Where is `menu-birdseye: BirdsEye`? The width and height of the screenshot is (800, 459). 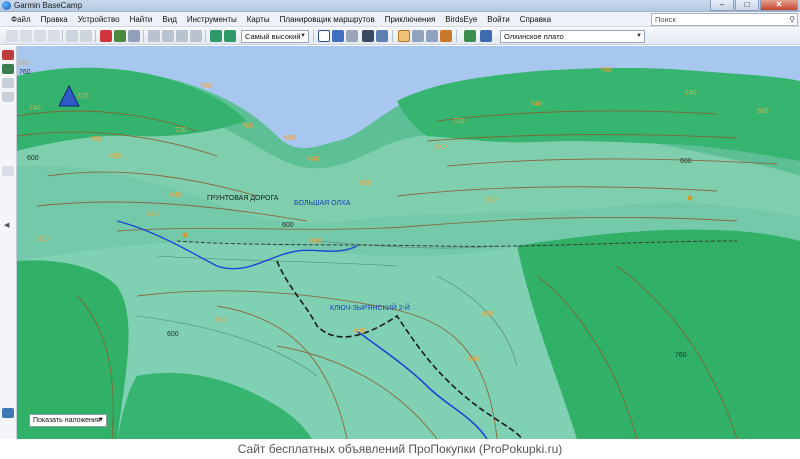 menu-birdseye: BirdsEye is located at coordinates (461, 19).